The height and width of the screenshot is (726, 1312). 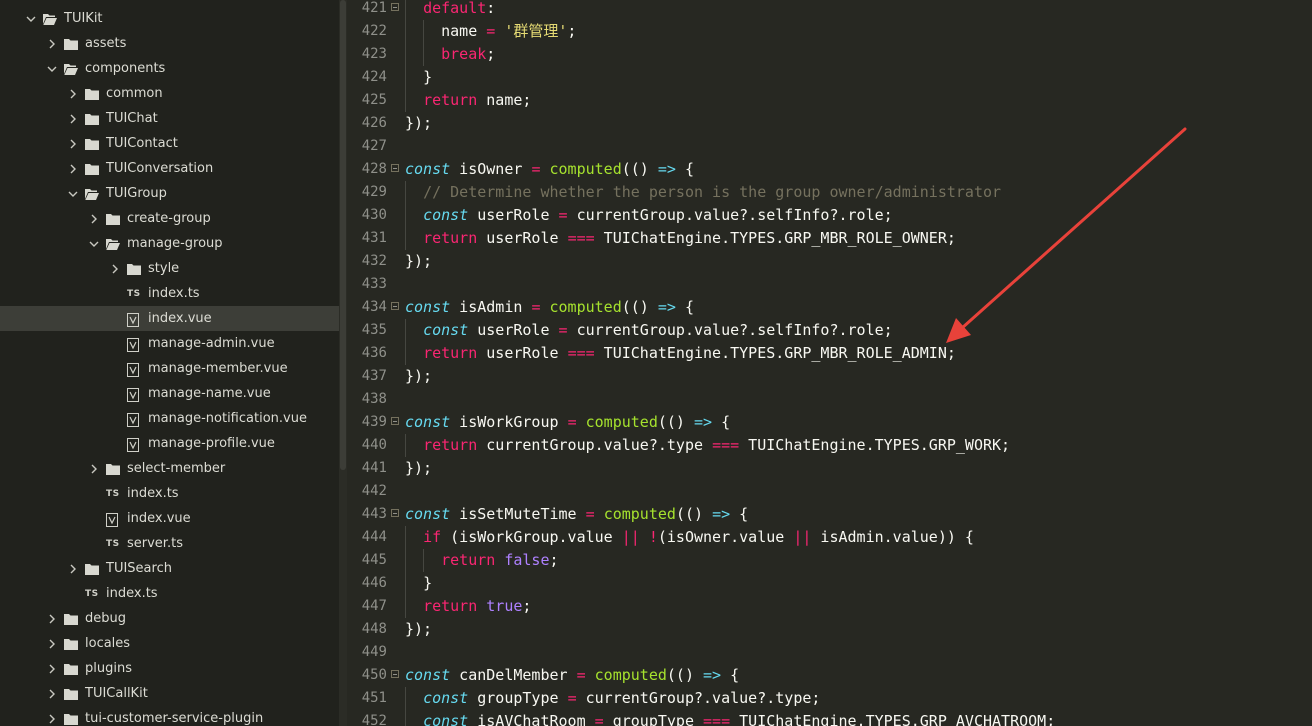 I want to click on tree-folder-debug: debug, so click(x=169, y=618).